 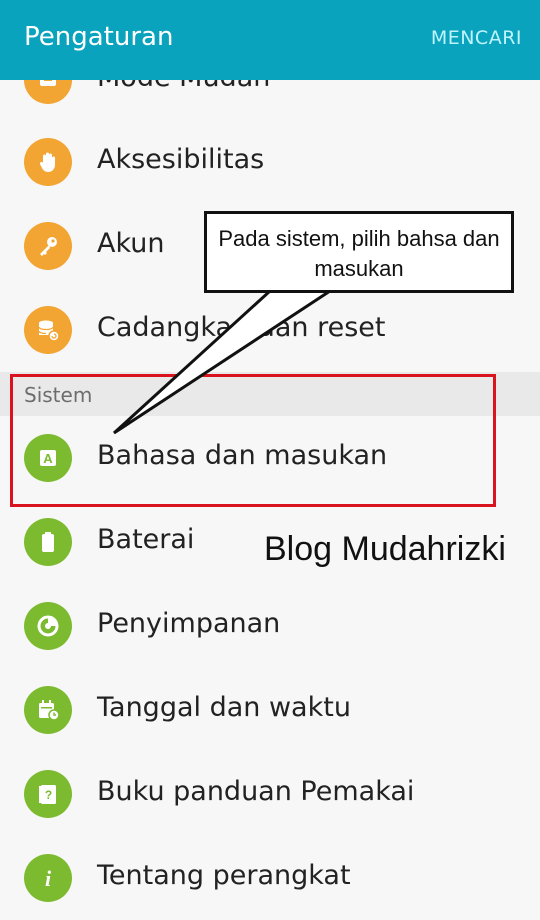 I want to click on callout-box: Pada sistem, pilih bahsa dan masukan, so click(x=359, y=252).